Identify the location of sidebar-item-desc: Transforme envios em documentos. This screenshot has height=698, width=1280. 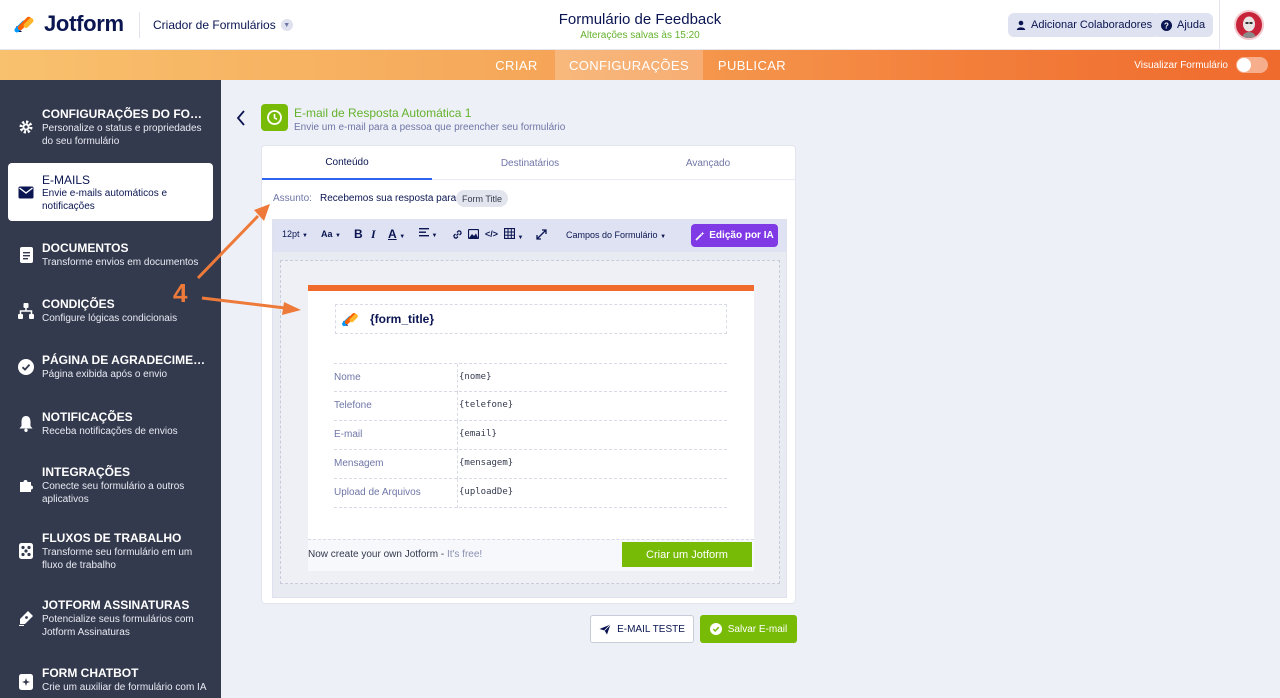
(120, 262).